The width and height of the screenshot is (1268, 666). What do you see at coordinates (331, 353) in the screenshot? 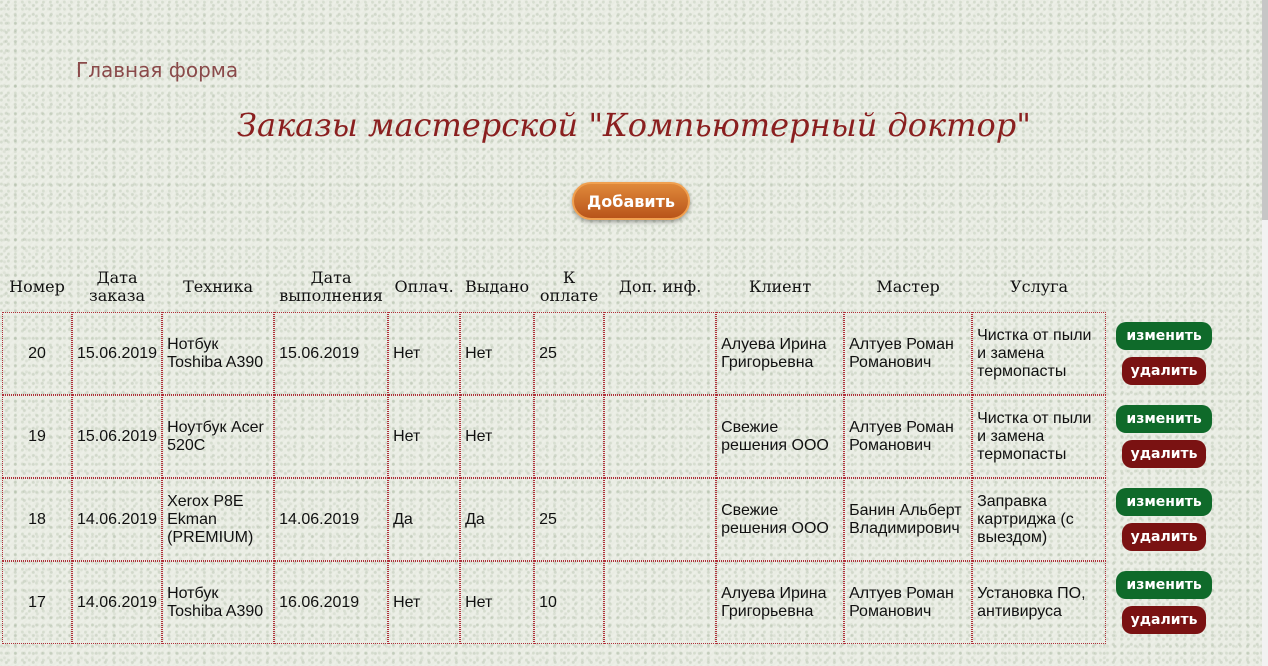
I see `cell-done-date: 15.06.2019` at bounding box center [331, 353].